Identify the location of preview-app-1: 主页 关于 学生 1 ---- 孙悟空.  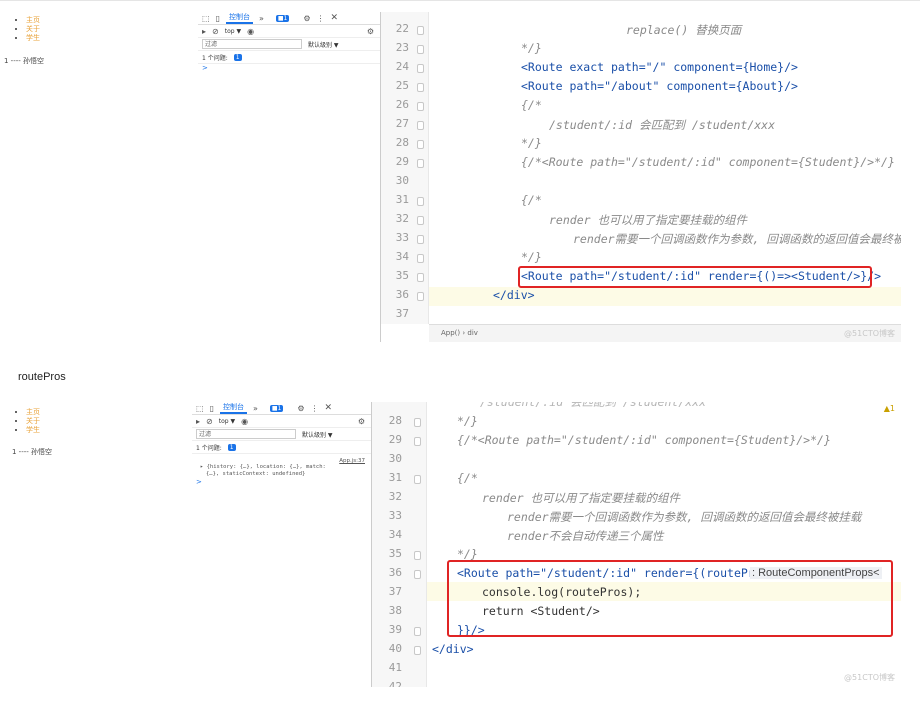
(96, 46).